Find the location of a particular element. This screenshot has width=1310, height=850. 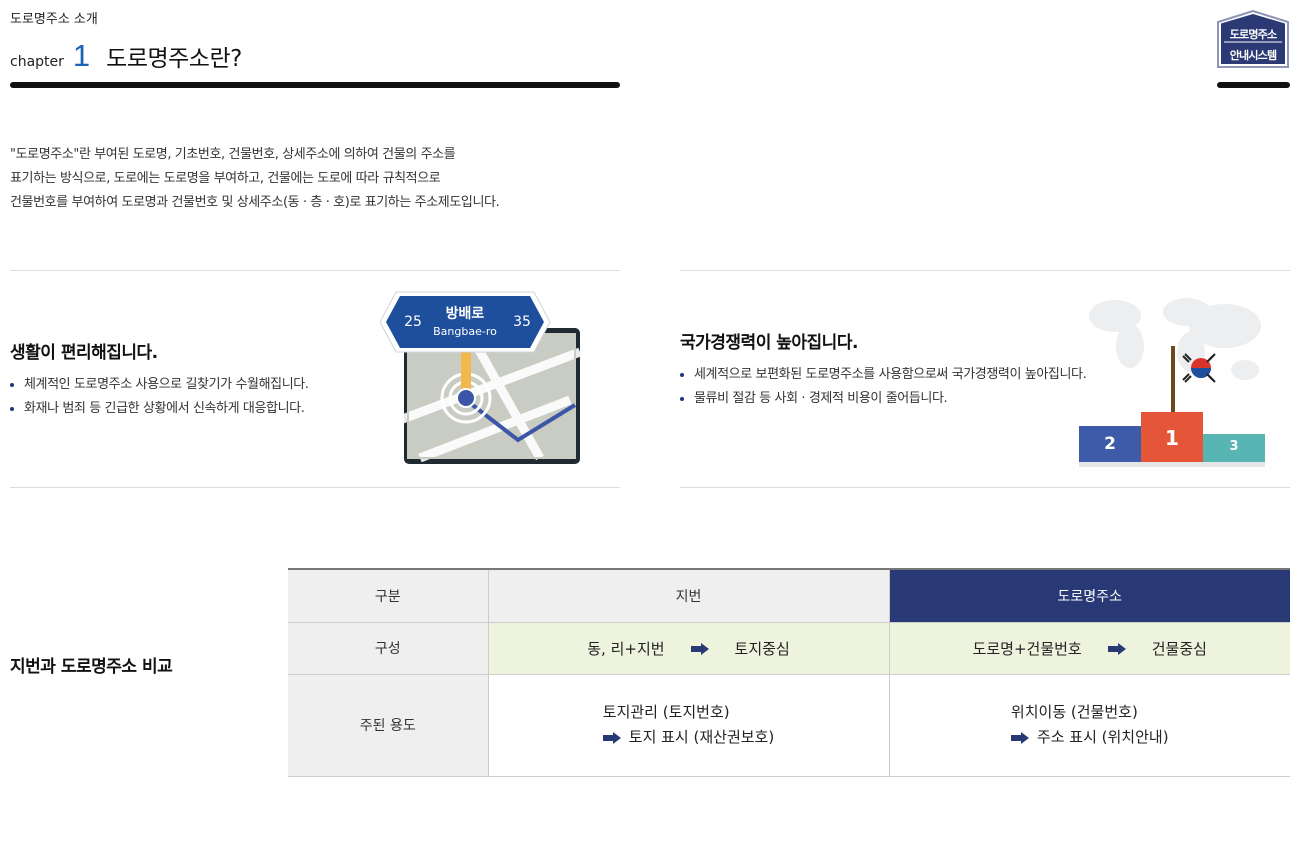

comparison-title: 지번과 도로명주소 비교 is located at coordinates (91, 667).